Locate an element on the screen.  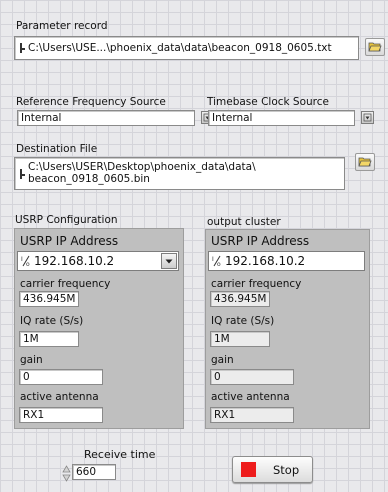
output-active-antenna-value: RX1 is located at coordinates (225, 415).